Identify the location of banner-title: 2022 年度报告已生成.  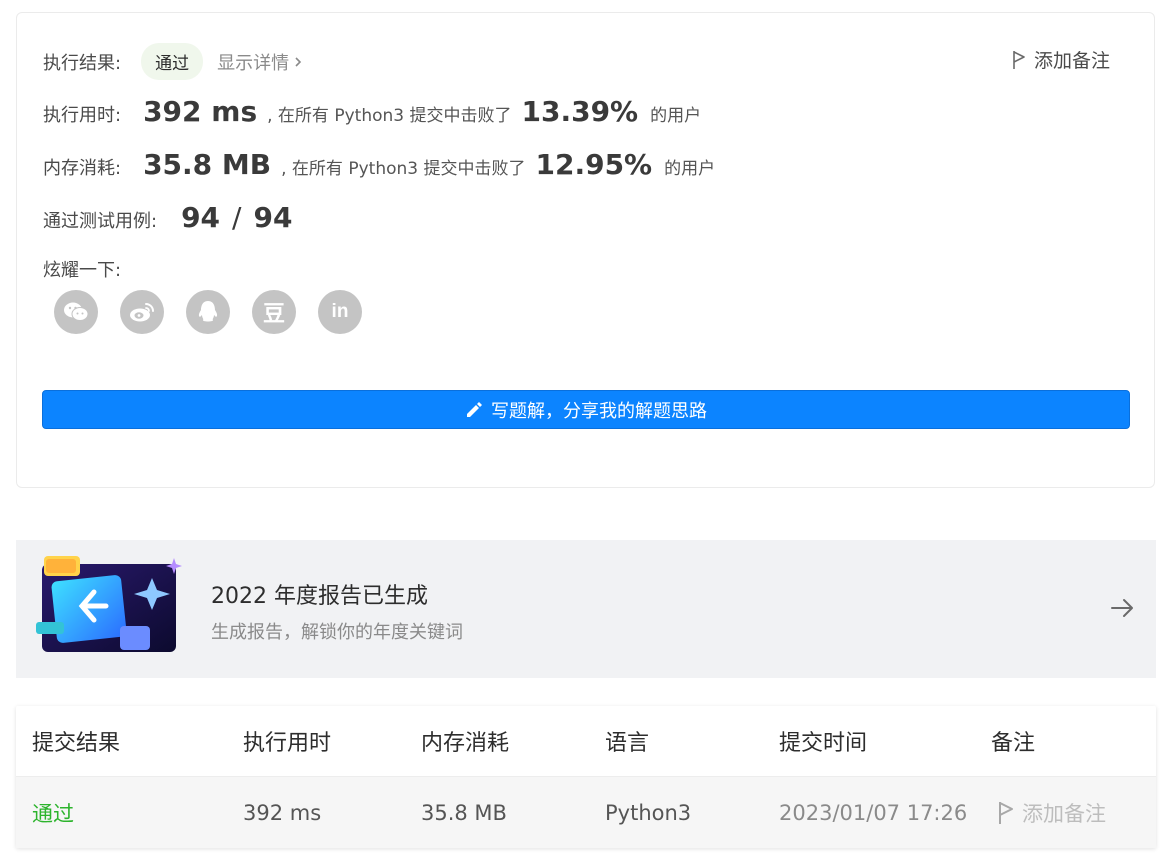
(319, 596).